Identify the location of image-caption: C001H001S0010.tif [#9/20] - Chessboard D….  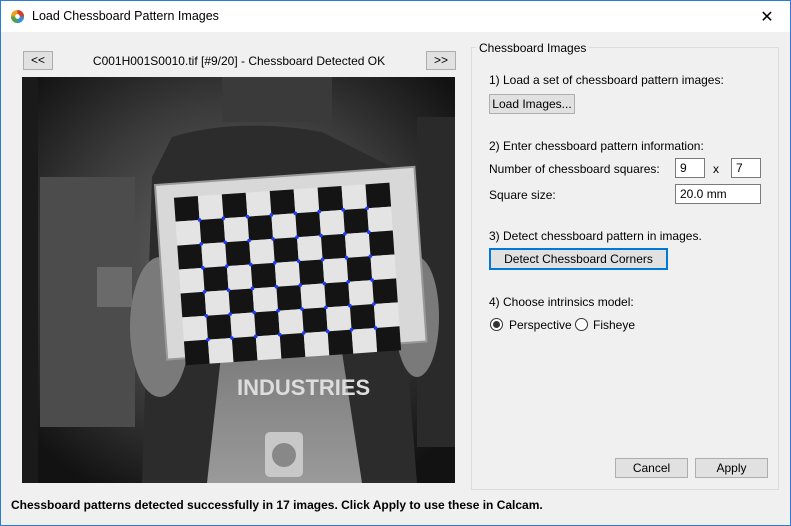
(239, 61).